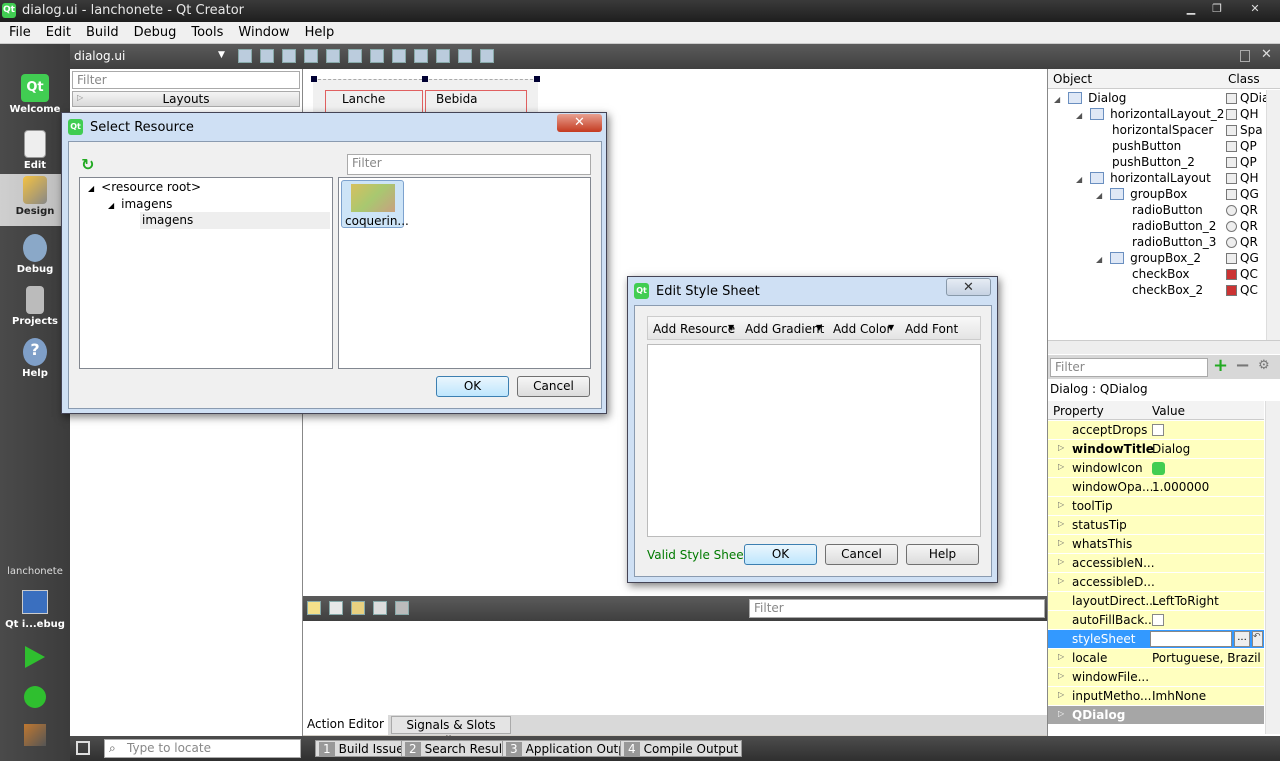 This screenshot has width=1280, height=761. Describe the element at coordinates (1156, 658) in the screenshot. I see `property-row: ▷ locale Portuguese, Brazil` at that location.